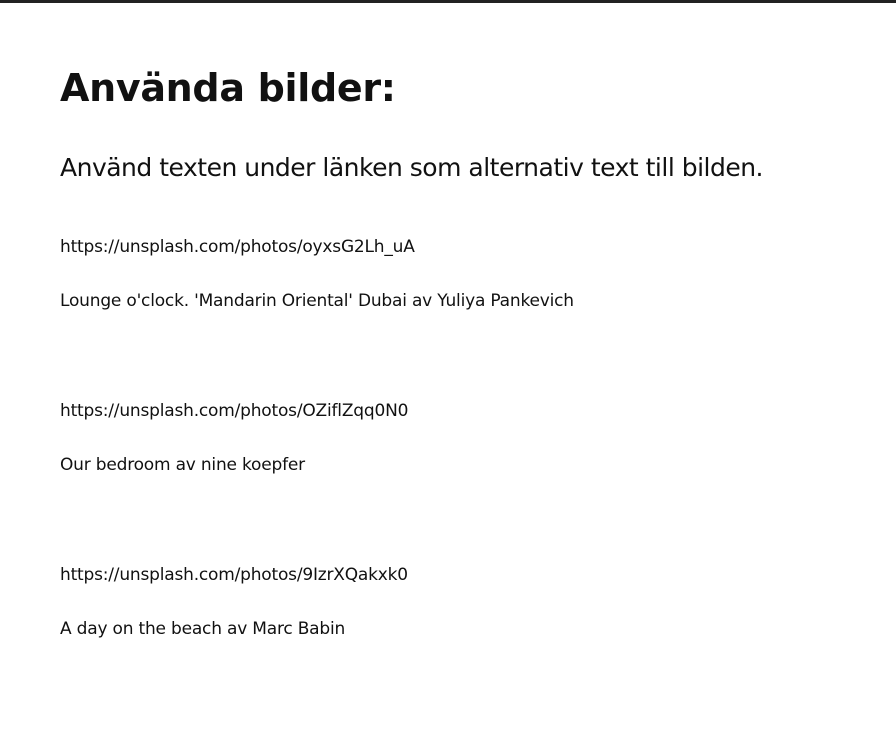 Image resolution: width=896 pixels, height=738 pixels. I want to click on image-link-2: https://unsplash.com/photos/OZiflZqq0N0, so click(234, 411).